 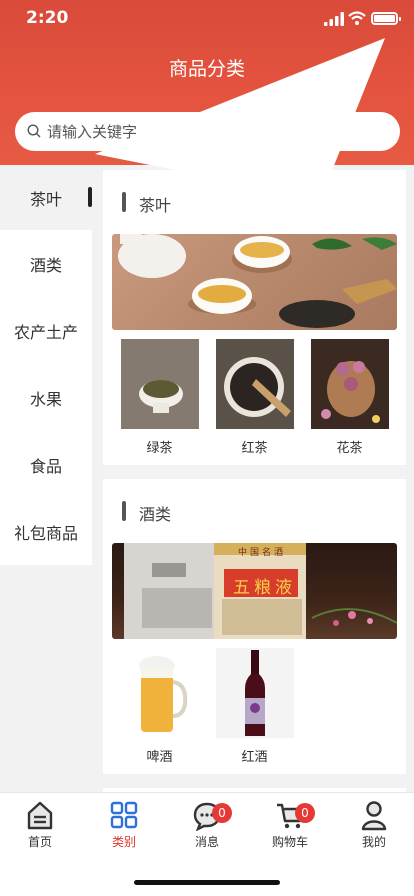 What do you see at coordinates (357, 18) in the screenshot?
I see `wifi-icon` at bounding box center [357, 18].